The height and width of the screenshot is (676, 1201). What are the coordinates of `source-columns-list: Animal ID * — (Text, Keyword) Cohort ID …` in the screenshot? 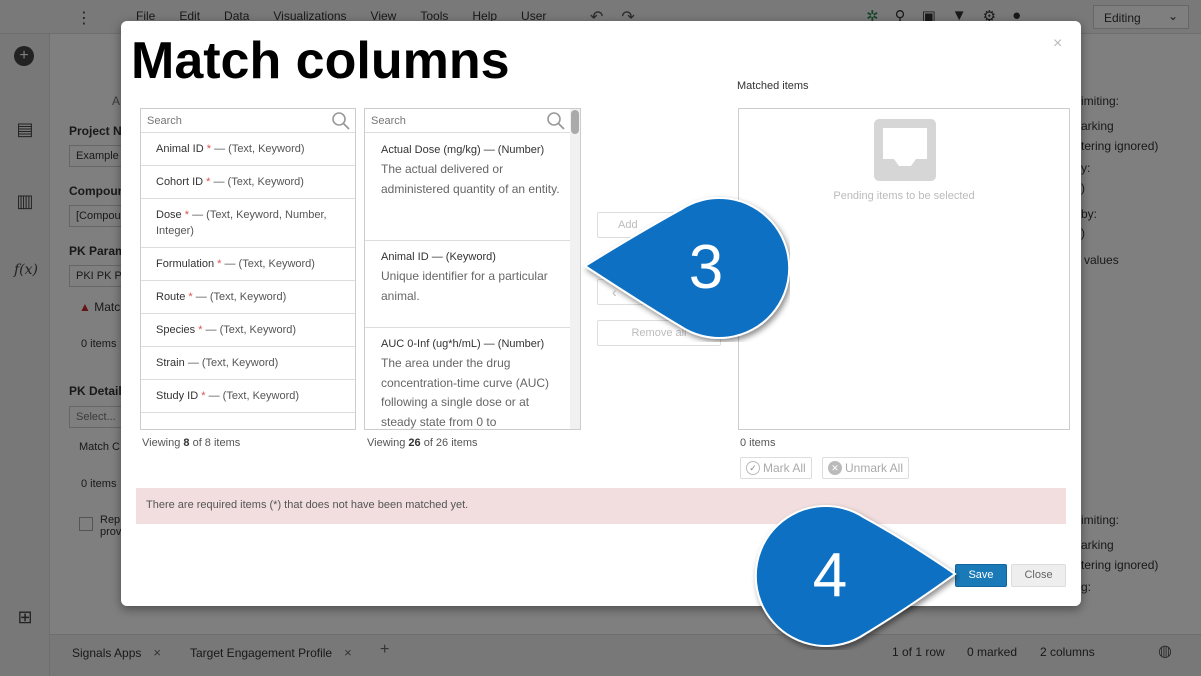 It's located at (248, 269).